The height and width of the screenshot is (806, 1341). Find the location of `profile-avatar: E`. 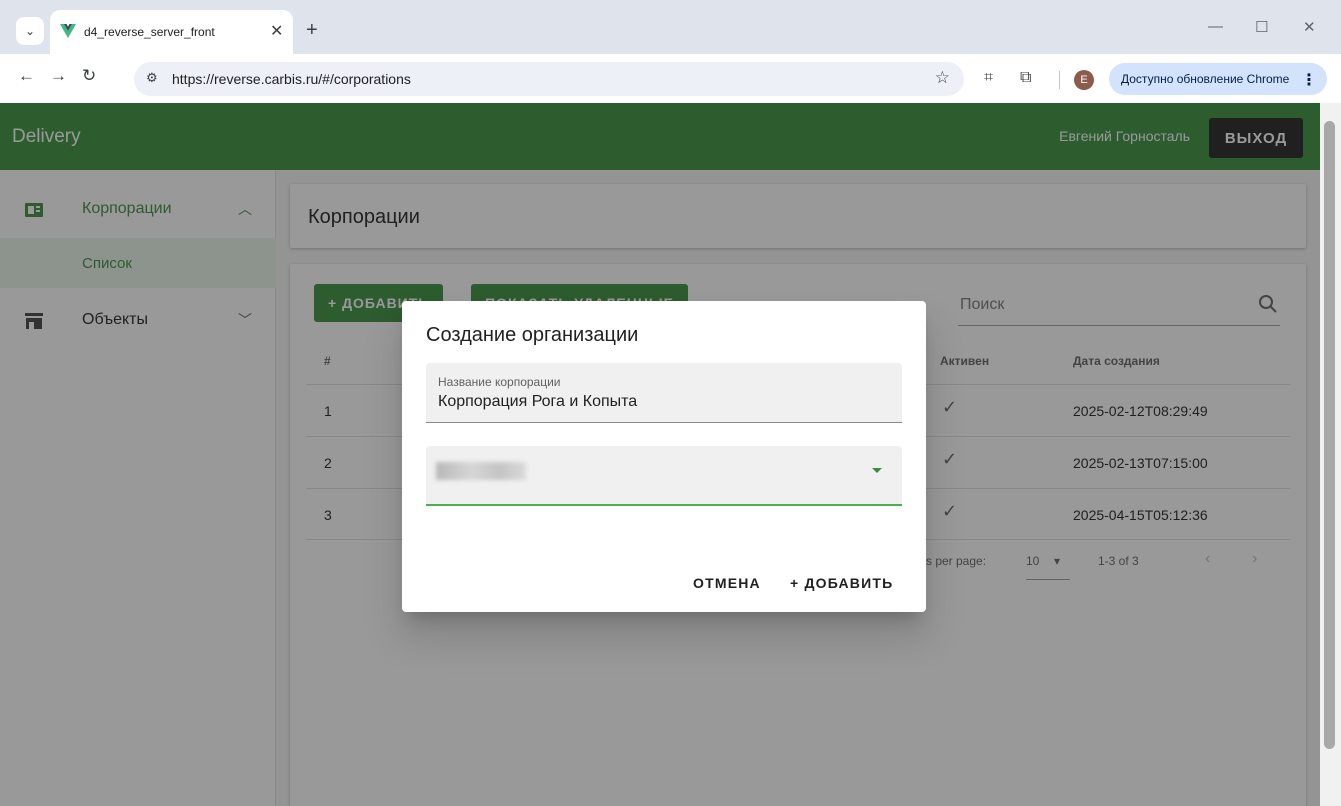

profile-avatar: E is located at coordinates (1084, 80).